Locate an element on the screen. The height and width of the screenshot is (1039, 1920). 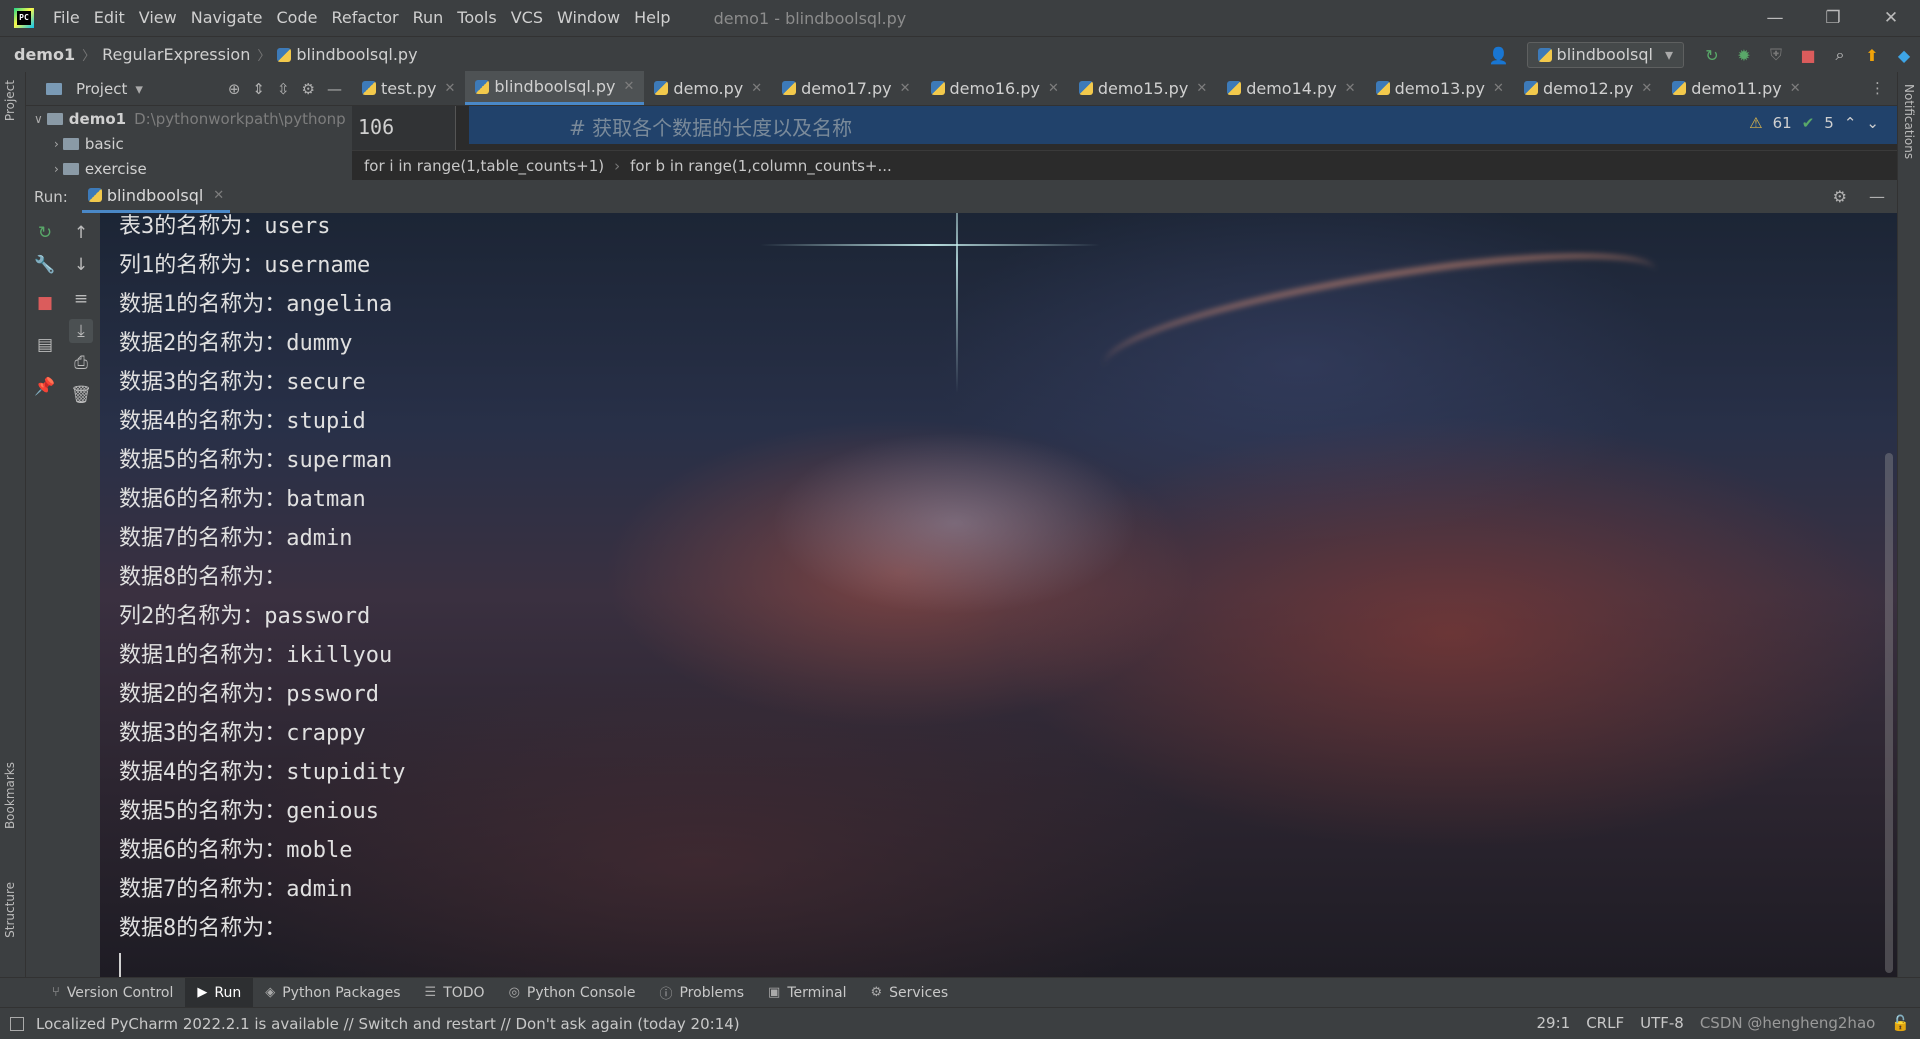
wrench-icon: 🔧 is located at coordinates (45, 265).